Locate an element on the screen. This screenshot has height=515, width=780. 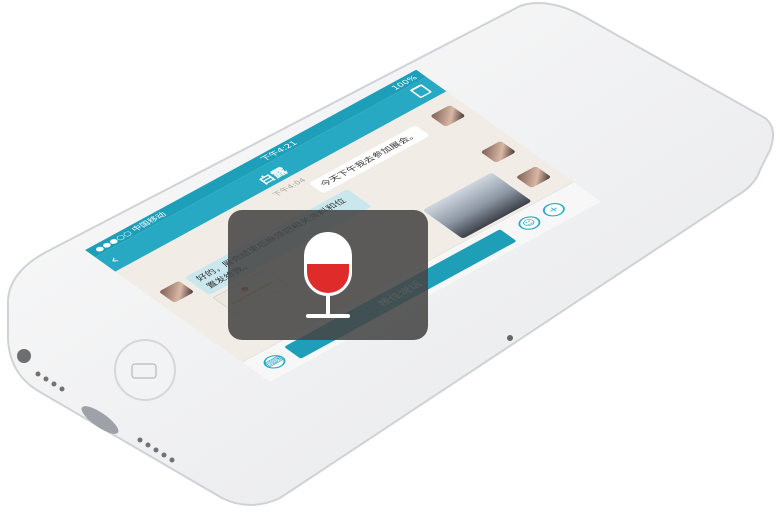
recording-overlay is located at coordinates (328, 275).